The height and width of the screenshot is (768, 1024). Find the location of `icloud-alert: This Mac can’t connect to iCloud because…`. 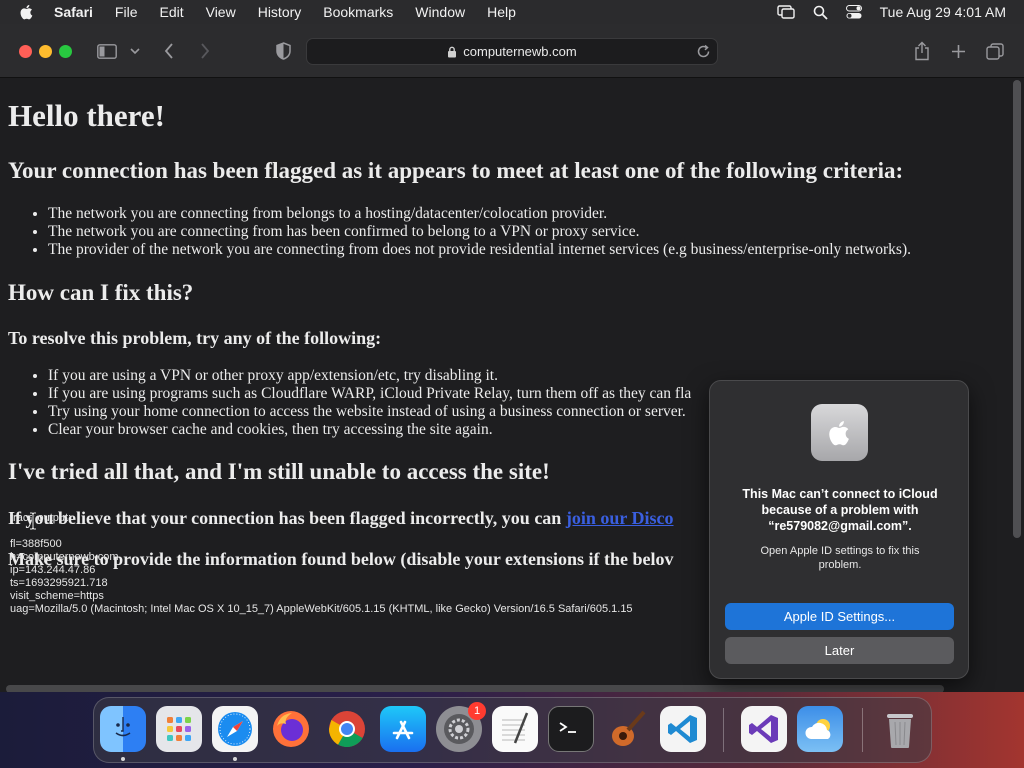

icloud-alert: This Mac can’t connect to iCloud because… is located at coordinates (839, 529).